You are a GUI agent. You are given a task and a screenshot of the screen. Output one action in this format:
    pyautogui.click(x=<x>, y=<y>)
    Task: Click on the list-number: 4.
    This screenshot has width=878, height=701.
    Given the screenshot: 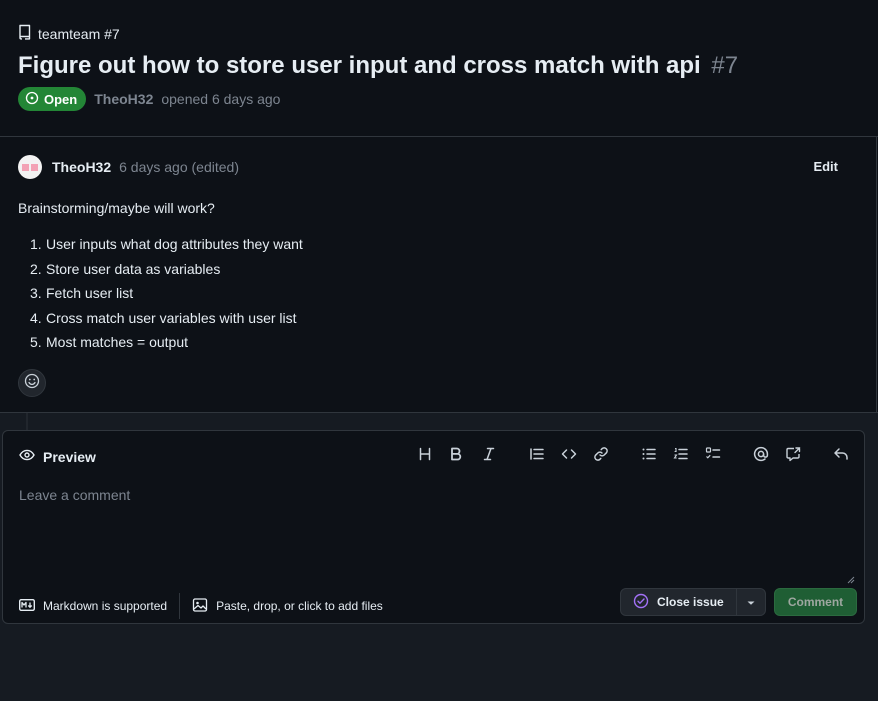 What is the action you would take?
    pyautogui.click(x=36, y=317)
    